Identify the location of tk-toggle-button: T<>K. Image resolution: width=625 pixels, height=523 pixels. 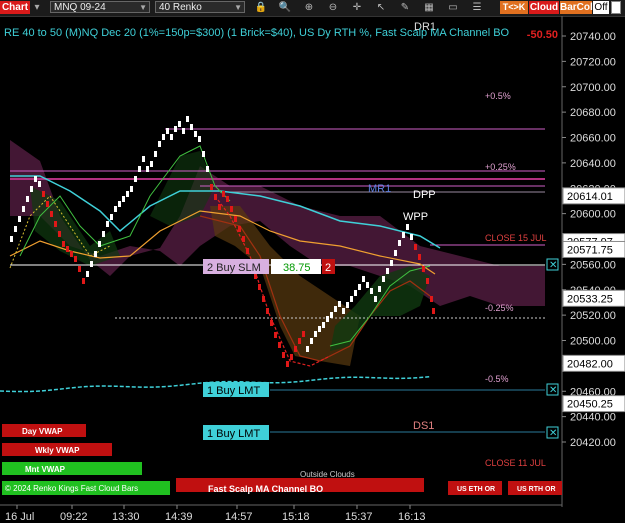
(514, 7).